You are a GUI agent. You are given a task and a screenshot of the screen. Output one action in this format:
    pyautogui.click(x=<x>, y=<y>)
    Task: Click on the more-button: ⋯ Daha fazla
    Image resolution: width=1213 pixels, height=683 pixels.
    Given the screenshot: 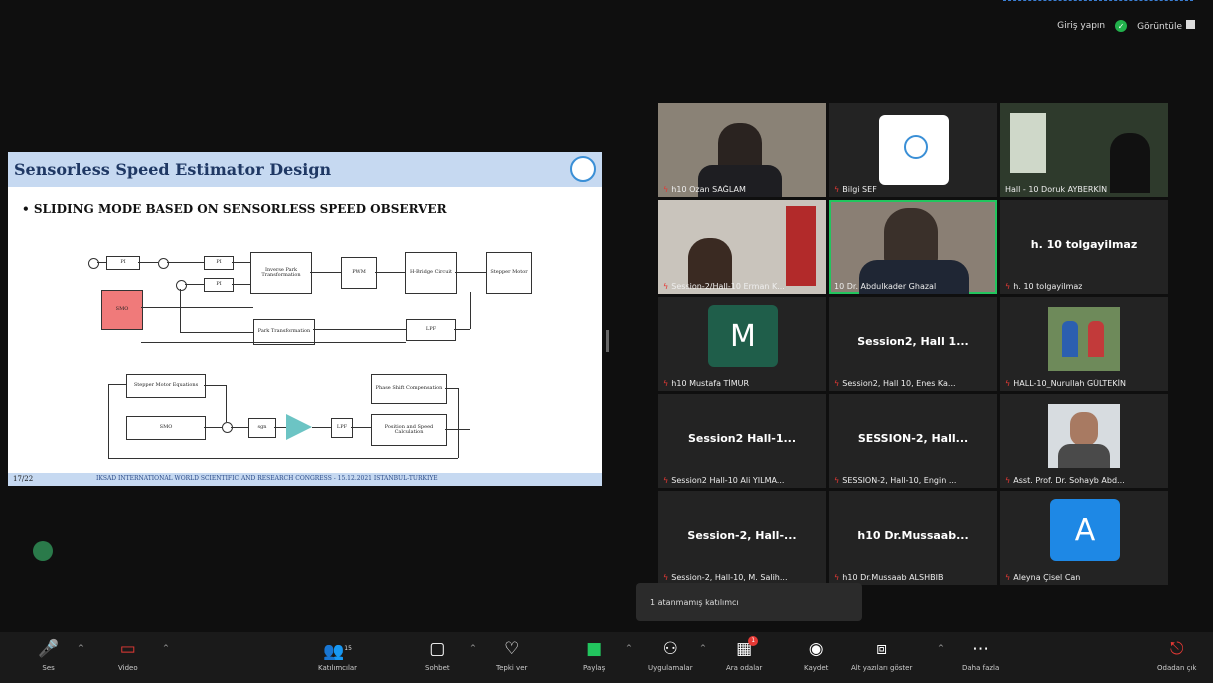 What is the action you would take?
    pyautogui.click(x=980, y=655)
    